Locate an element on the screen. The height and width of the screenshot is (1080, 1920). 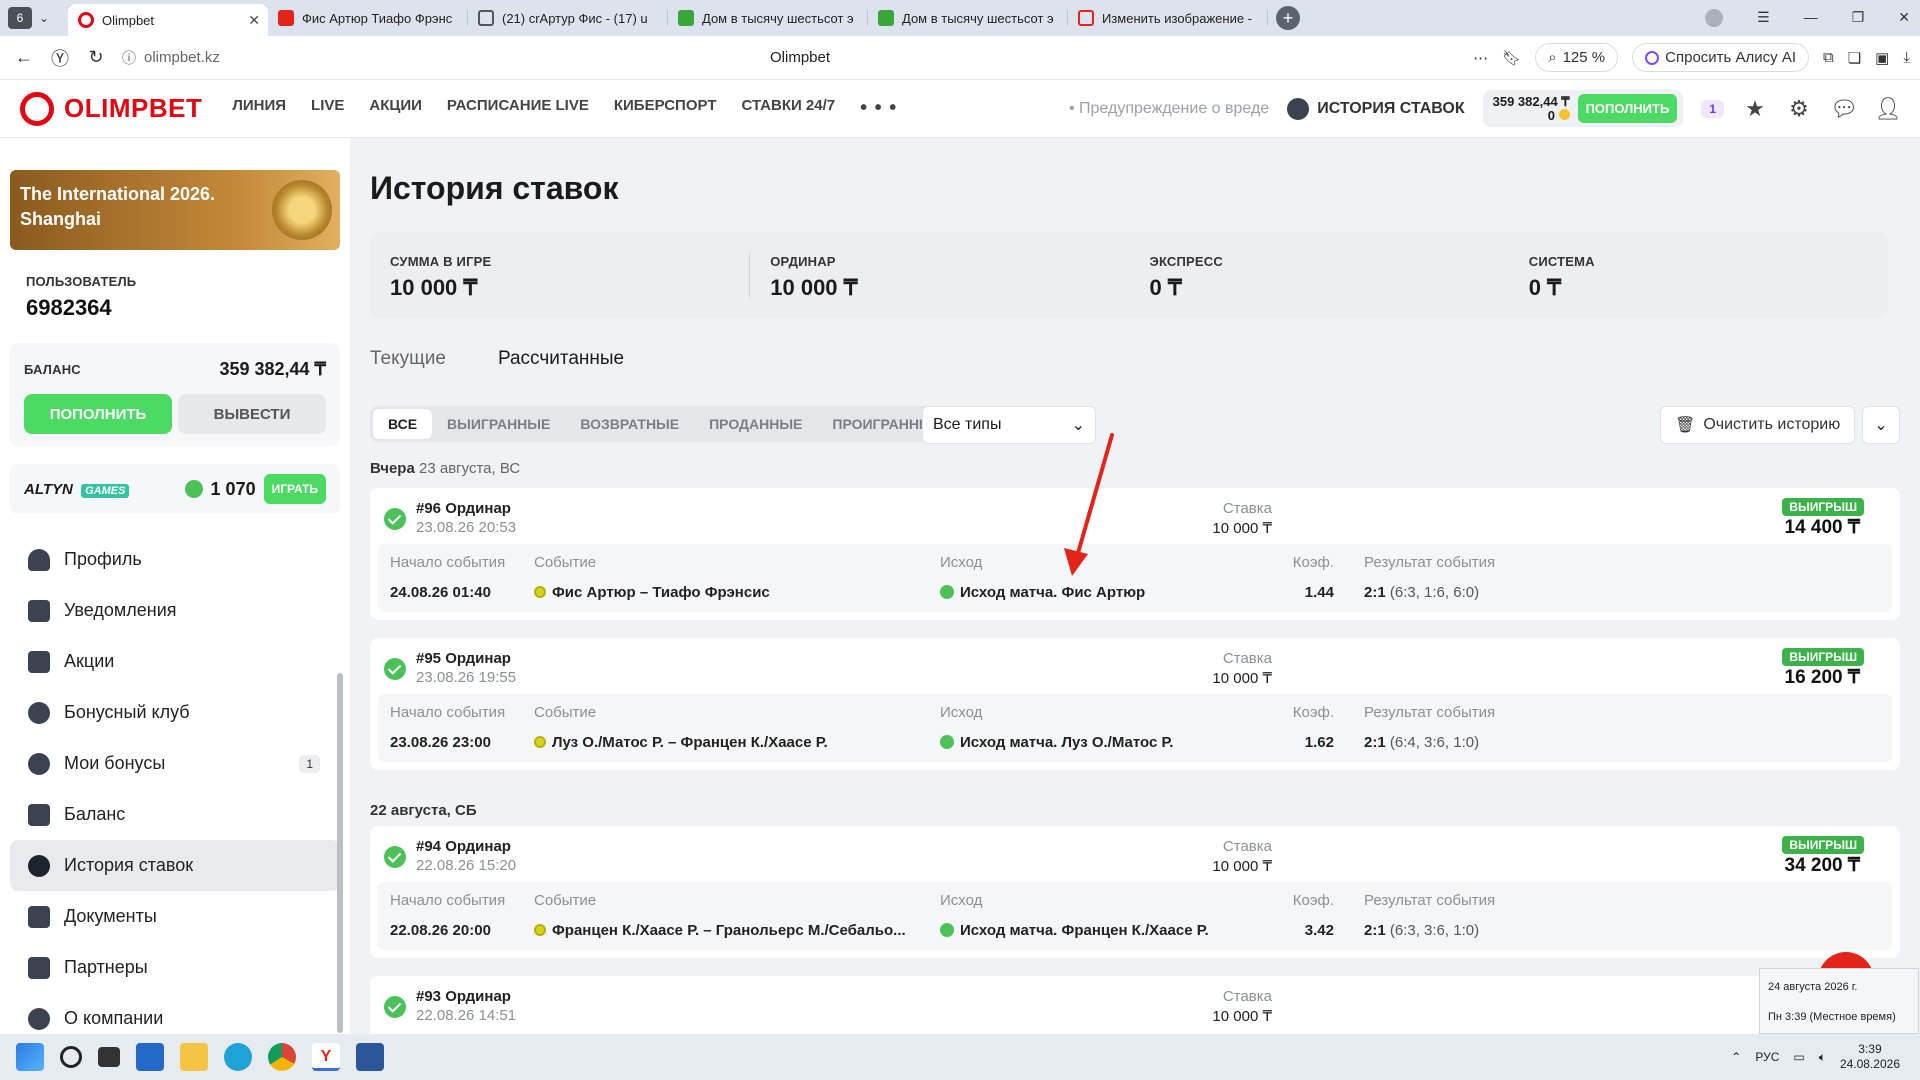
sidebar-item-bet-history: История ставок is located at coordinates (175, 865).